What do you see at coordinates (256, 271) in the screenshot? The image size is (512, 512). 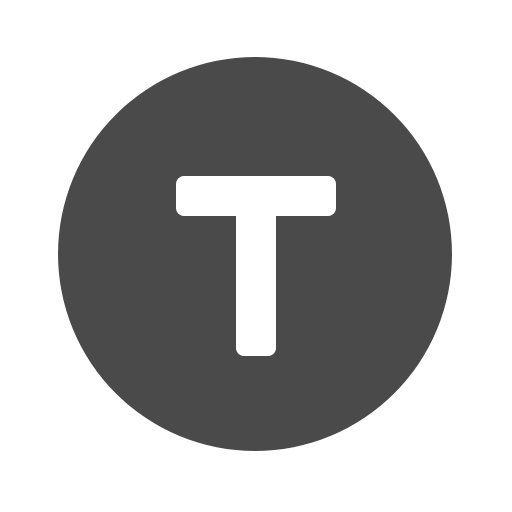 I see `t-stem` at bounding box center [256, 271].